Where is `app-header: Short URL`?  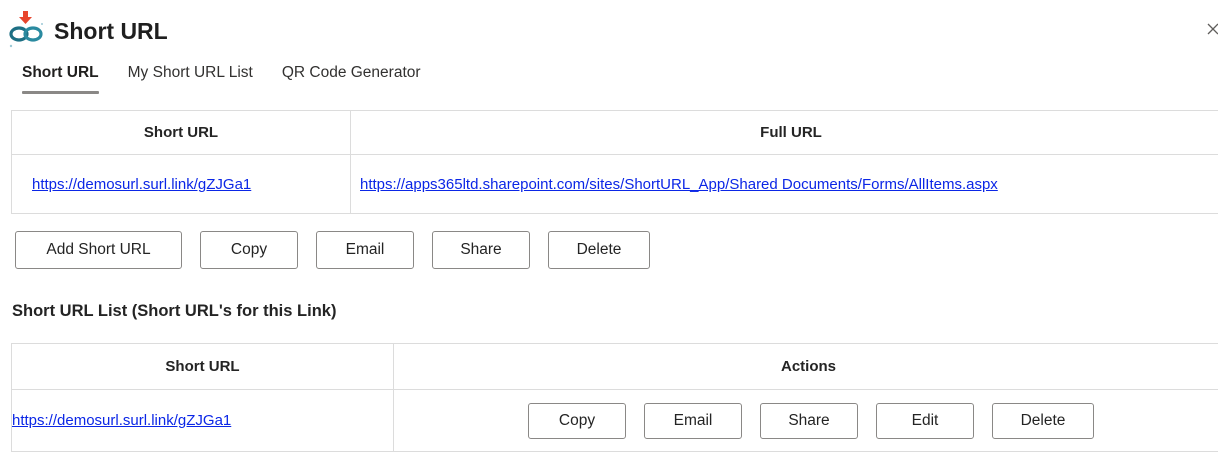 app-header: Short URL is located at coordinates (88, 30).